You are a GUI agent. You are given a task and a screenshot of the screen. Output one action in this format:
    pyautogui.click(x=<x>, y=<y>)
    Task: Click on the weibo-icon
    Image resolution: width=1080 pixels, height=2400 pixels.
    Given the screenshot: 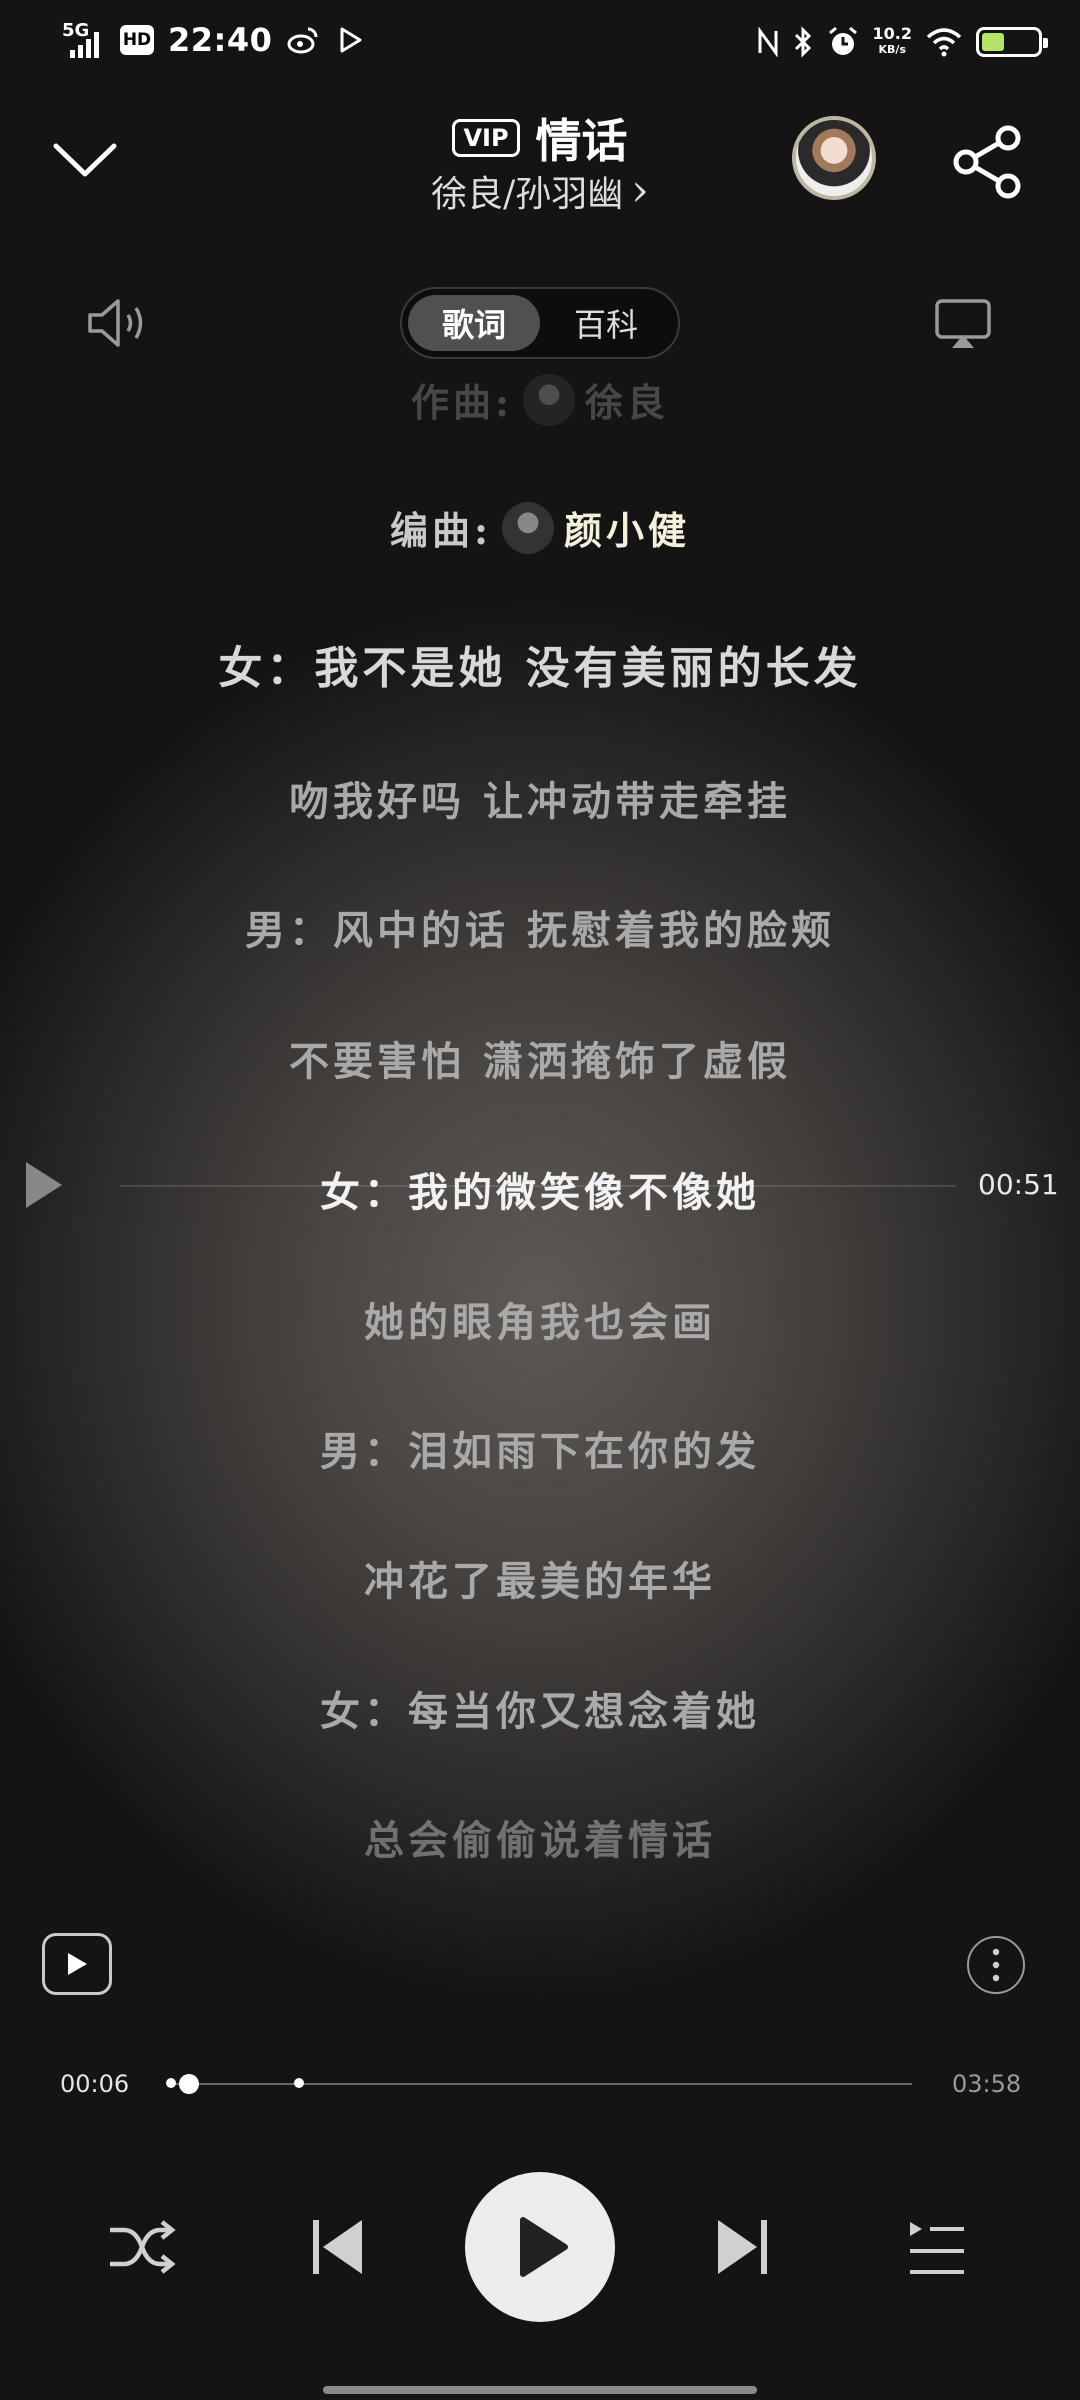 What is the action you would take?
    pyautogui.click(x=302, y=40)
    